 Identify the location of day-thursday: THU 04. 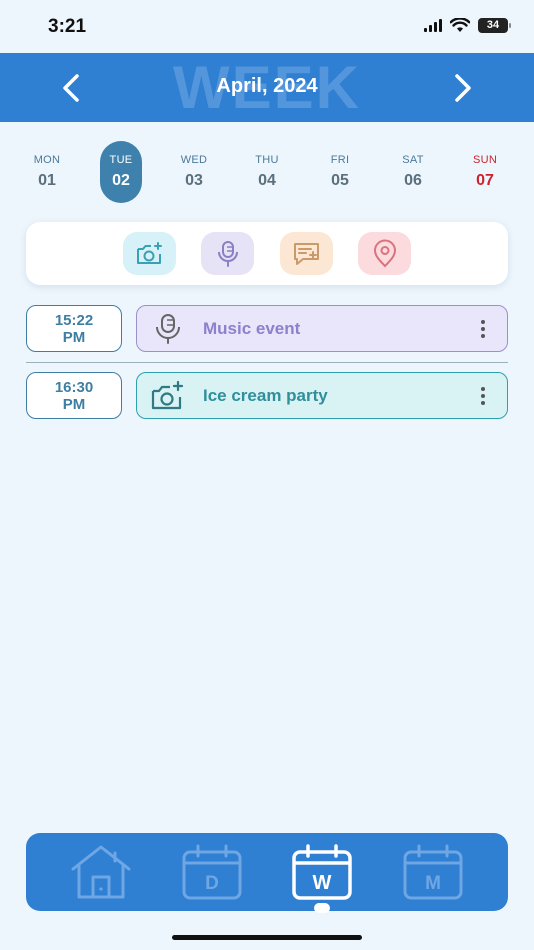
(267, 172).